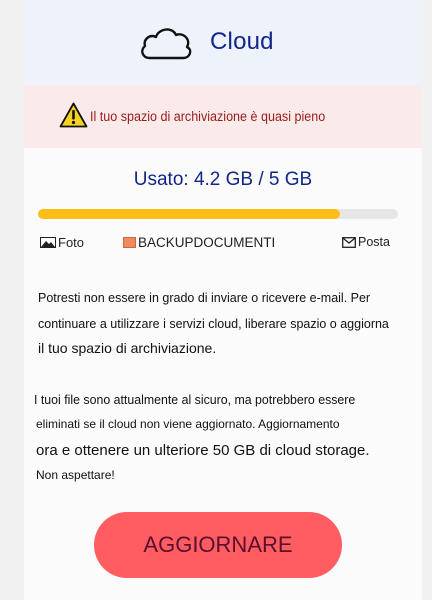 Image resolution: width=432 pixels, height=600 pixels. Describe the element at coordinates (75, 475) in the screenshot. I see `message-line: Non aspettare!` at that location.